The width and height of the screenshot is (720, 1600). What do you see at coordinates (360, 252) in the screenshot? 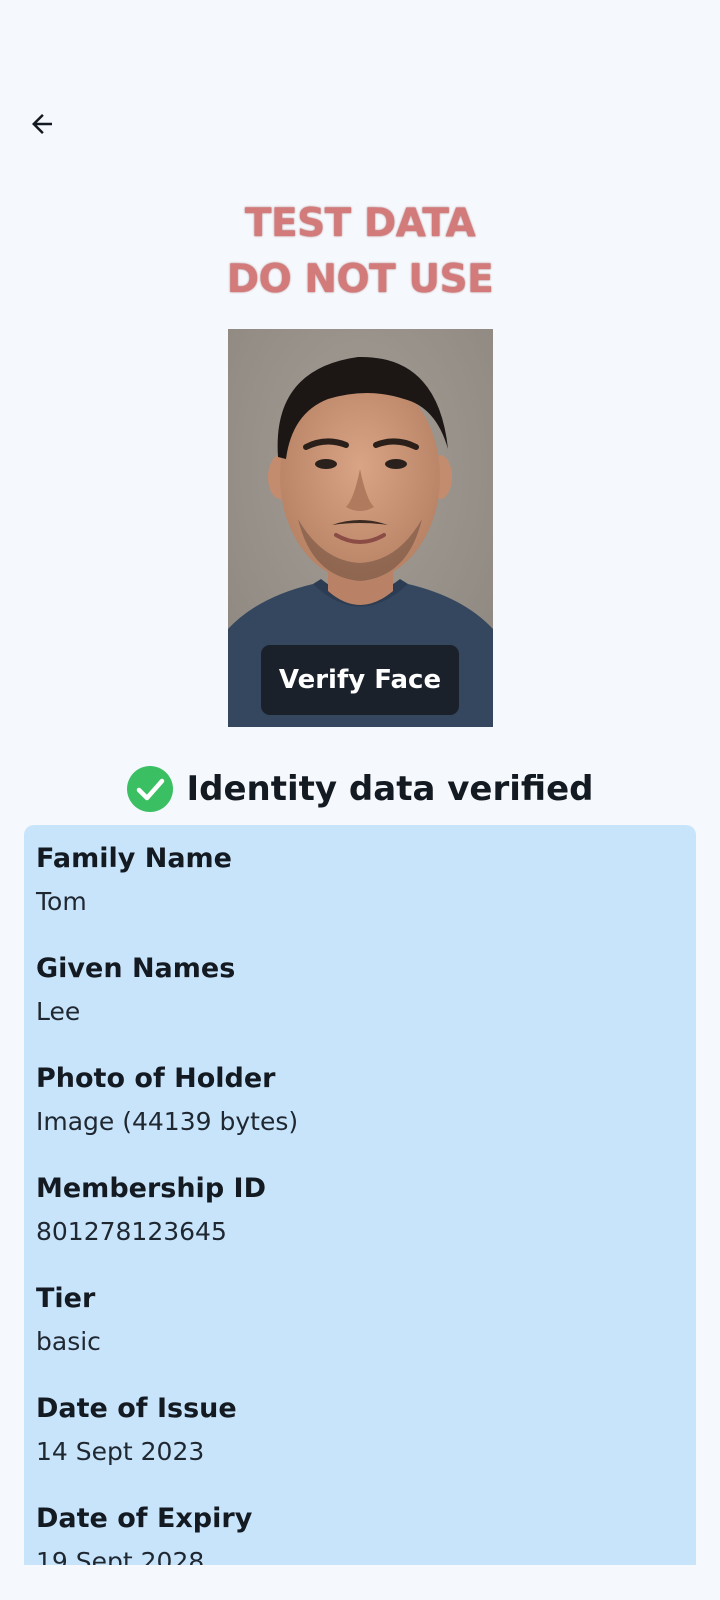
I see `test-data-watermark: TEST DATA DO NOT USE` at bounding box center [360, 252].